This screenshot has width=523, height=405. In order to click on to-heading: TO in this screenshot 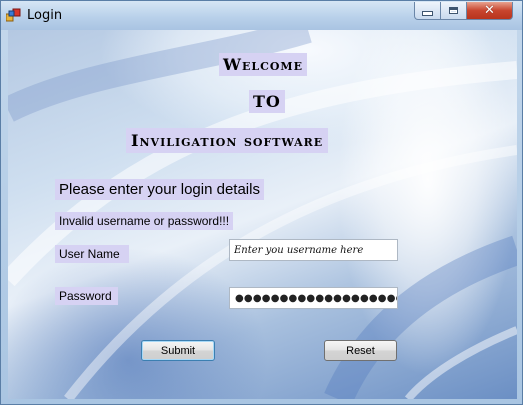, I will do `click(267, 101)`.